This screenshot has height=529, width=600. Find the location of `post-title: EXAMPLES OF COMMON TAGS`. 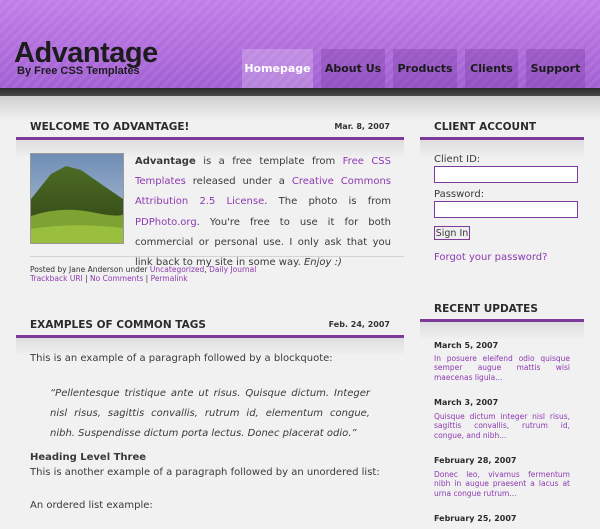

post-title: EXAMPLES OF COMMON TAGS is located at coordinates (118, 325).